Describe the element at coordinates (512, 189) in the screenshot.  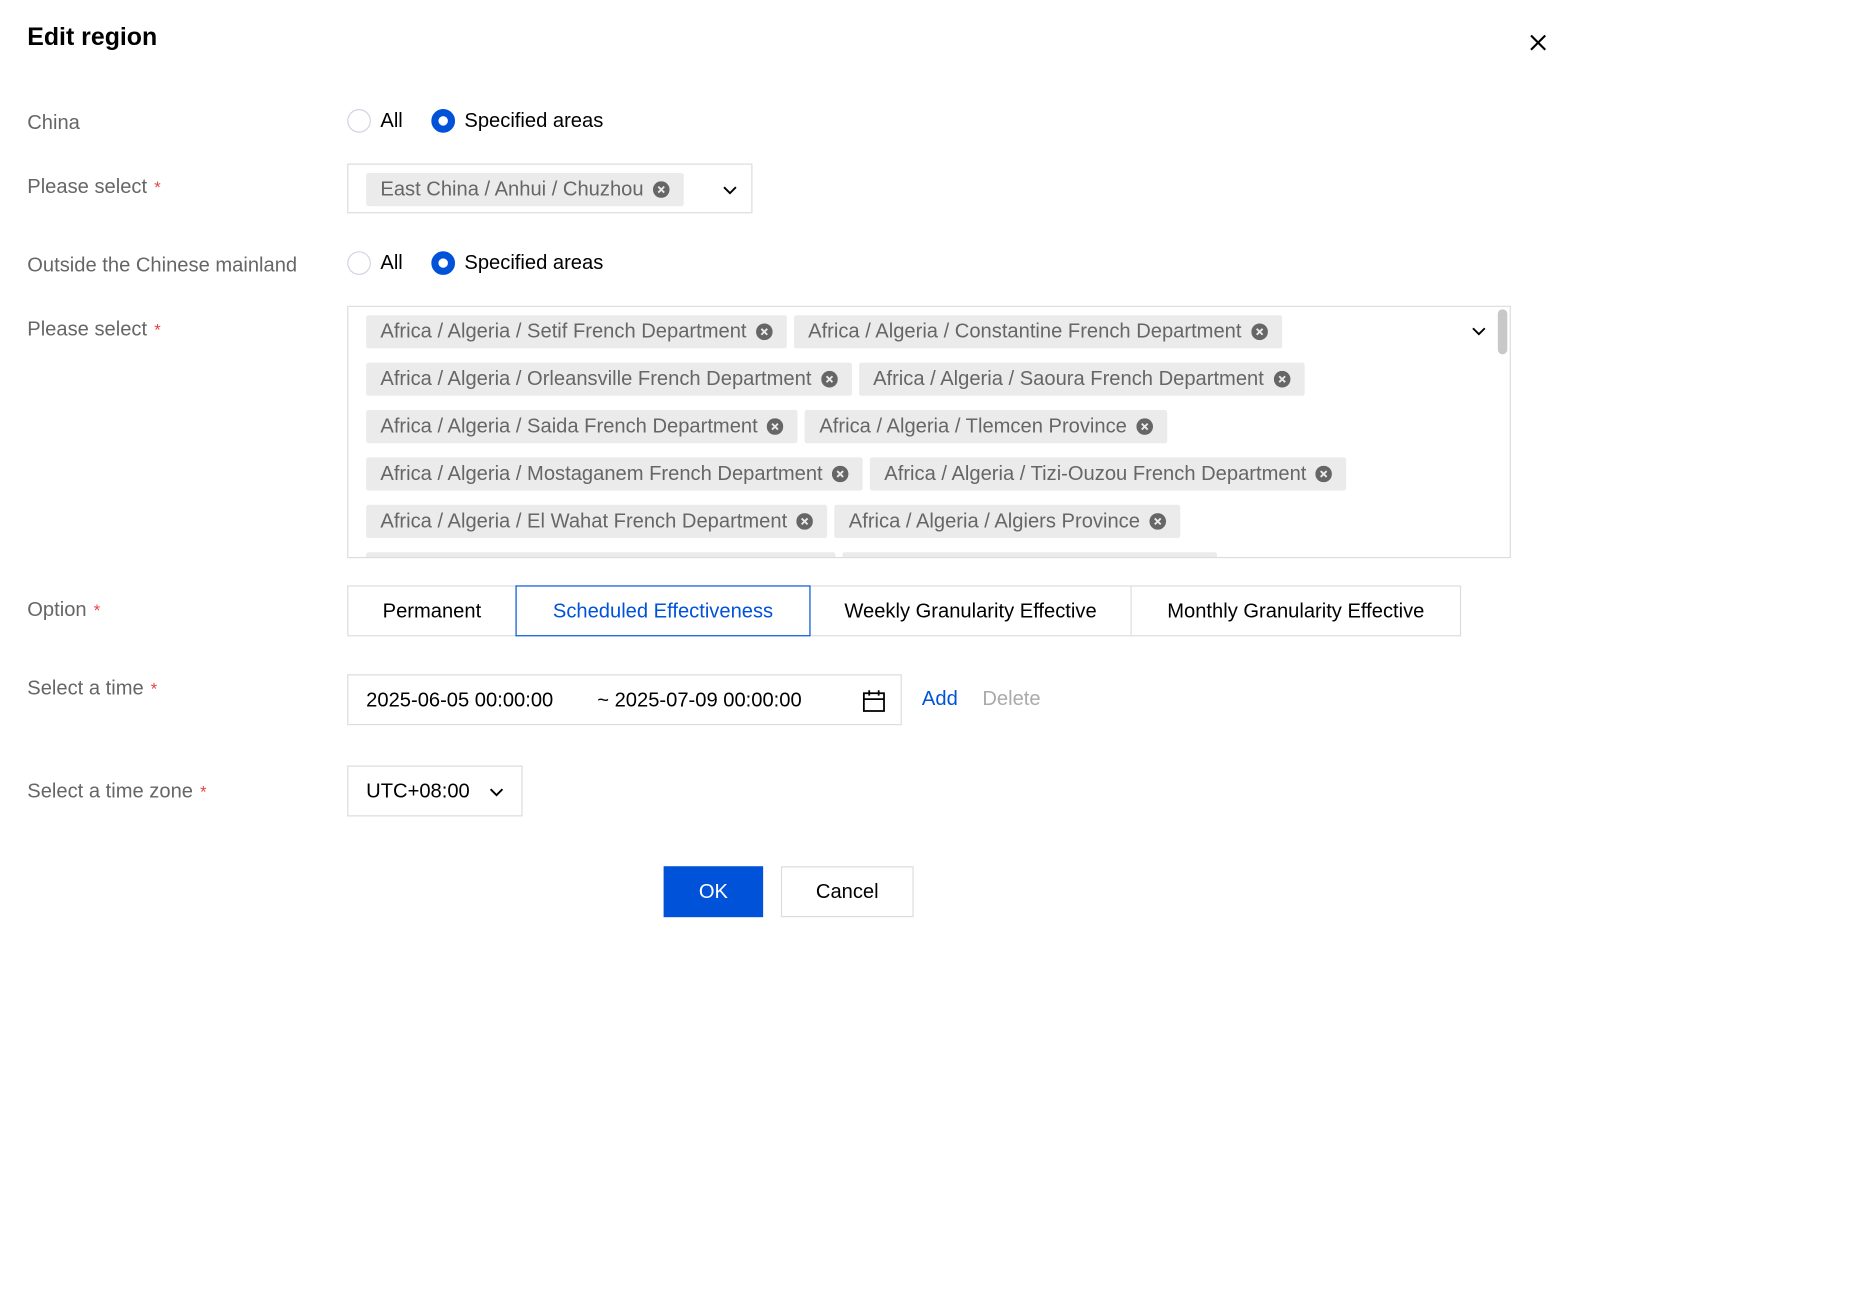
I see `region-tag-label: East China / Anhui / Chuzhou` at that location.